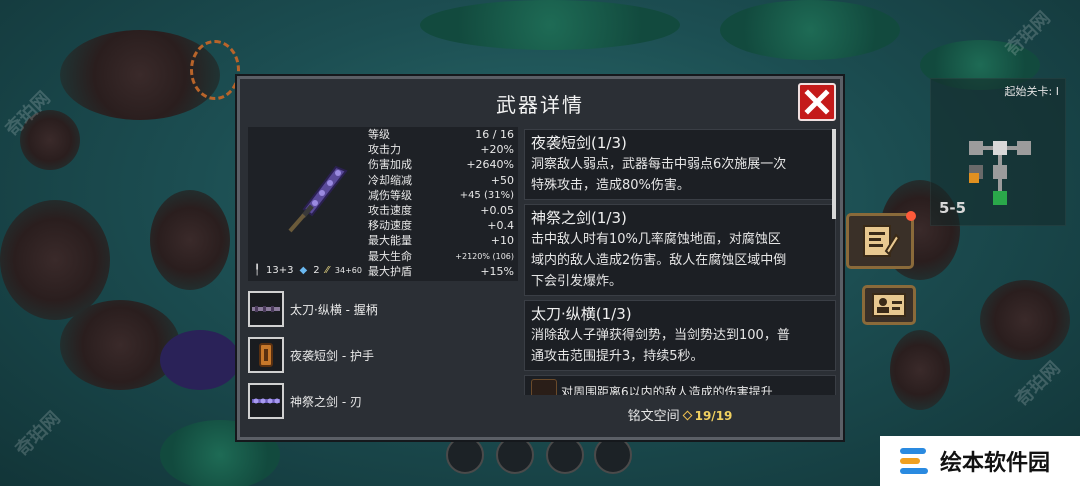  I want to click on task-button, so click(881, 240).